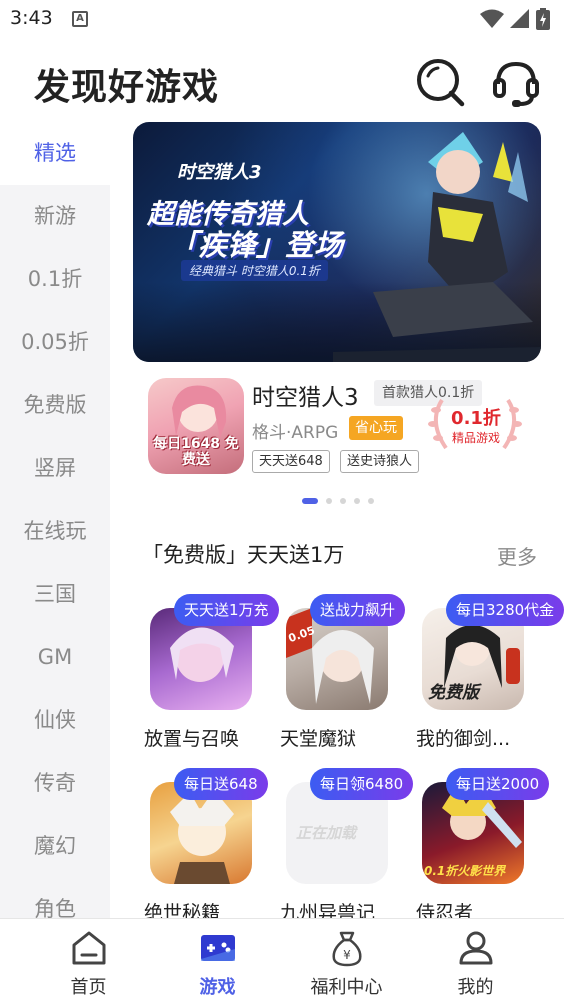 This screenshot has width=564, height=1004. Describe the element at coordinates (55, 342) in the screenshot. I see `sidebar-item-005-discount: 0.05折` at that location.